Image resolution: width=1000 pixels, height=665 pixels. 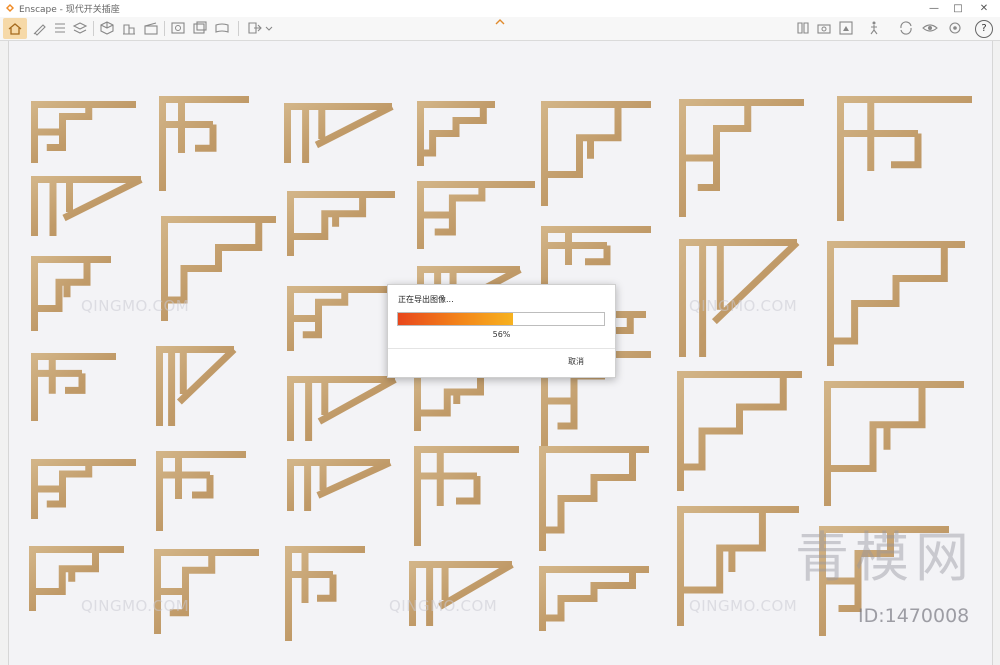 I want to click on dialog-divider, so click(x=501, y=348).